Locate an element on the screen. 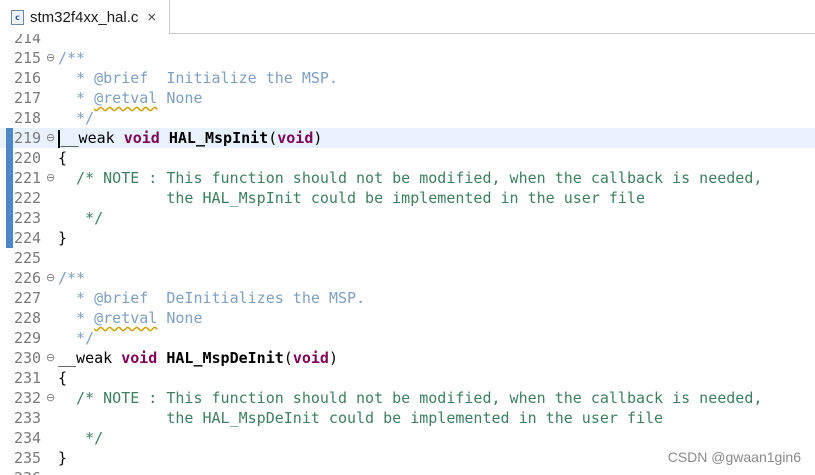 The width and height of the screenshot is (815, 475). code-line: 218 */ is located at coordinates (407, 118).